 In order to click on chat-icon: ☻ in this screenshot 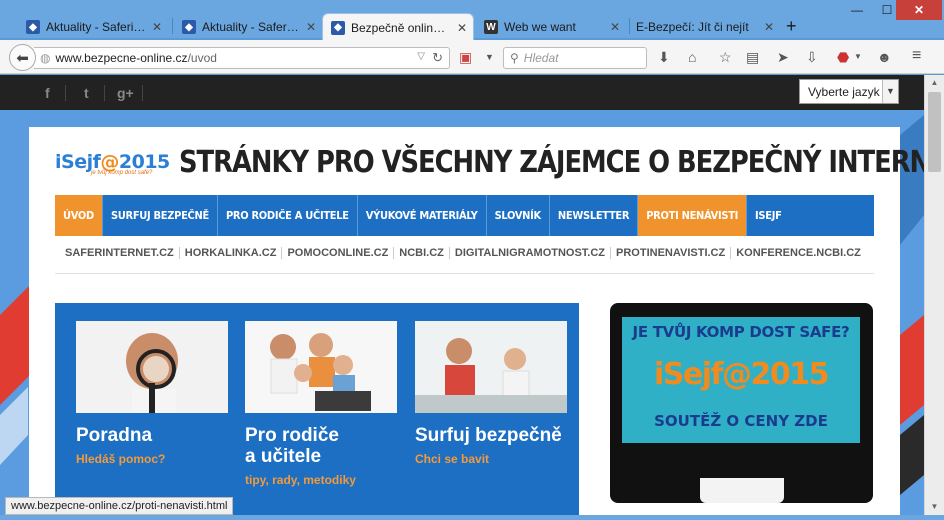, I will do `click(884, 57)`.